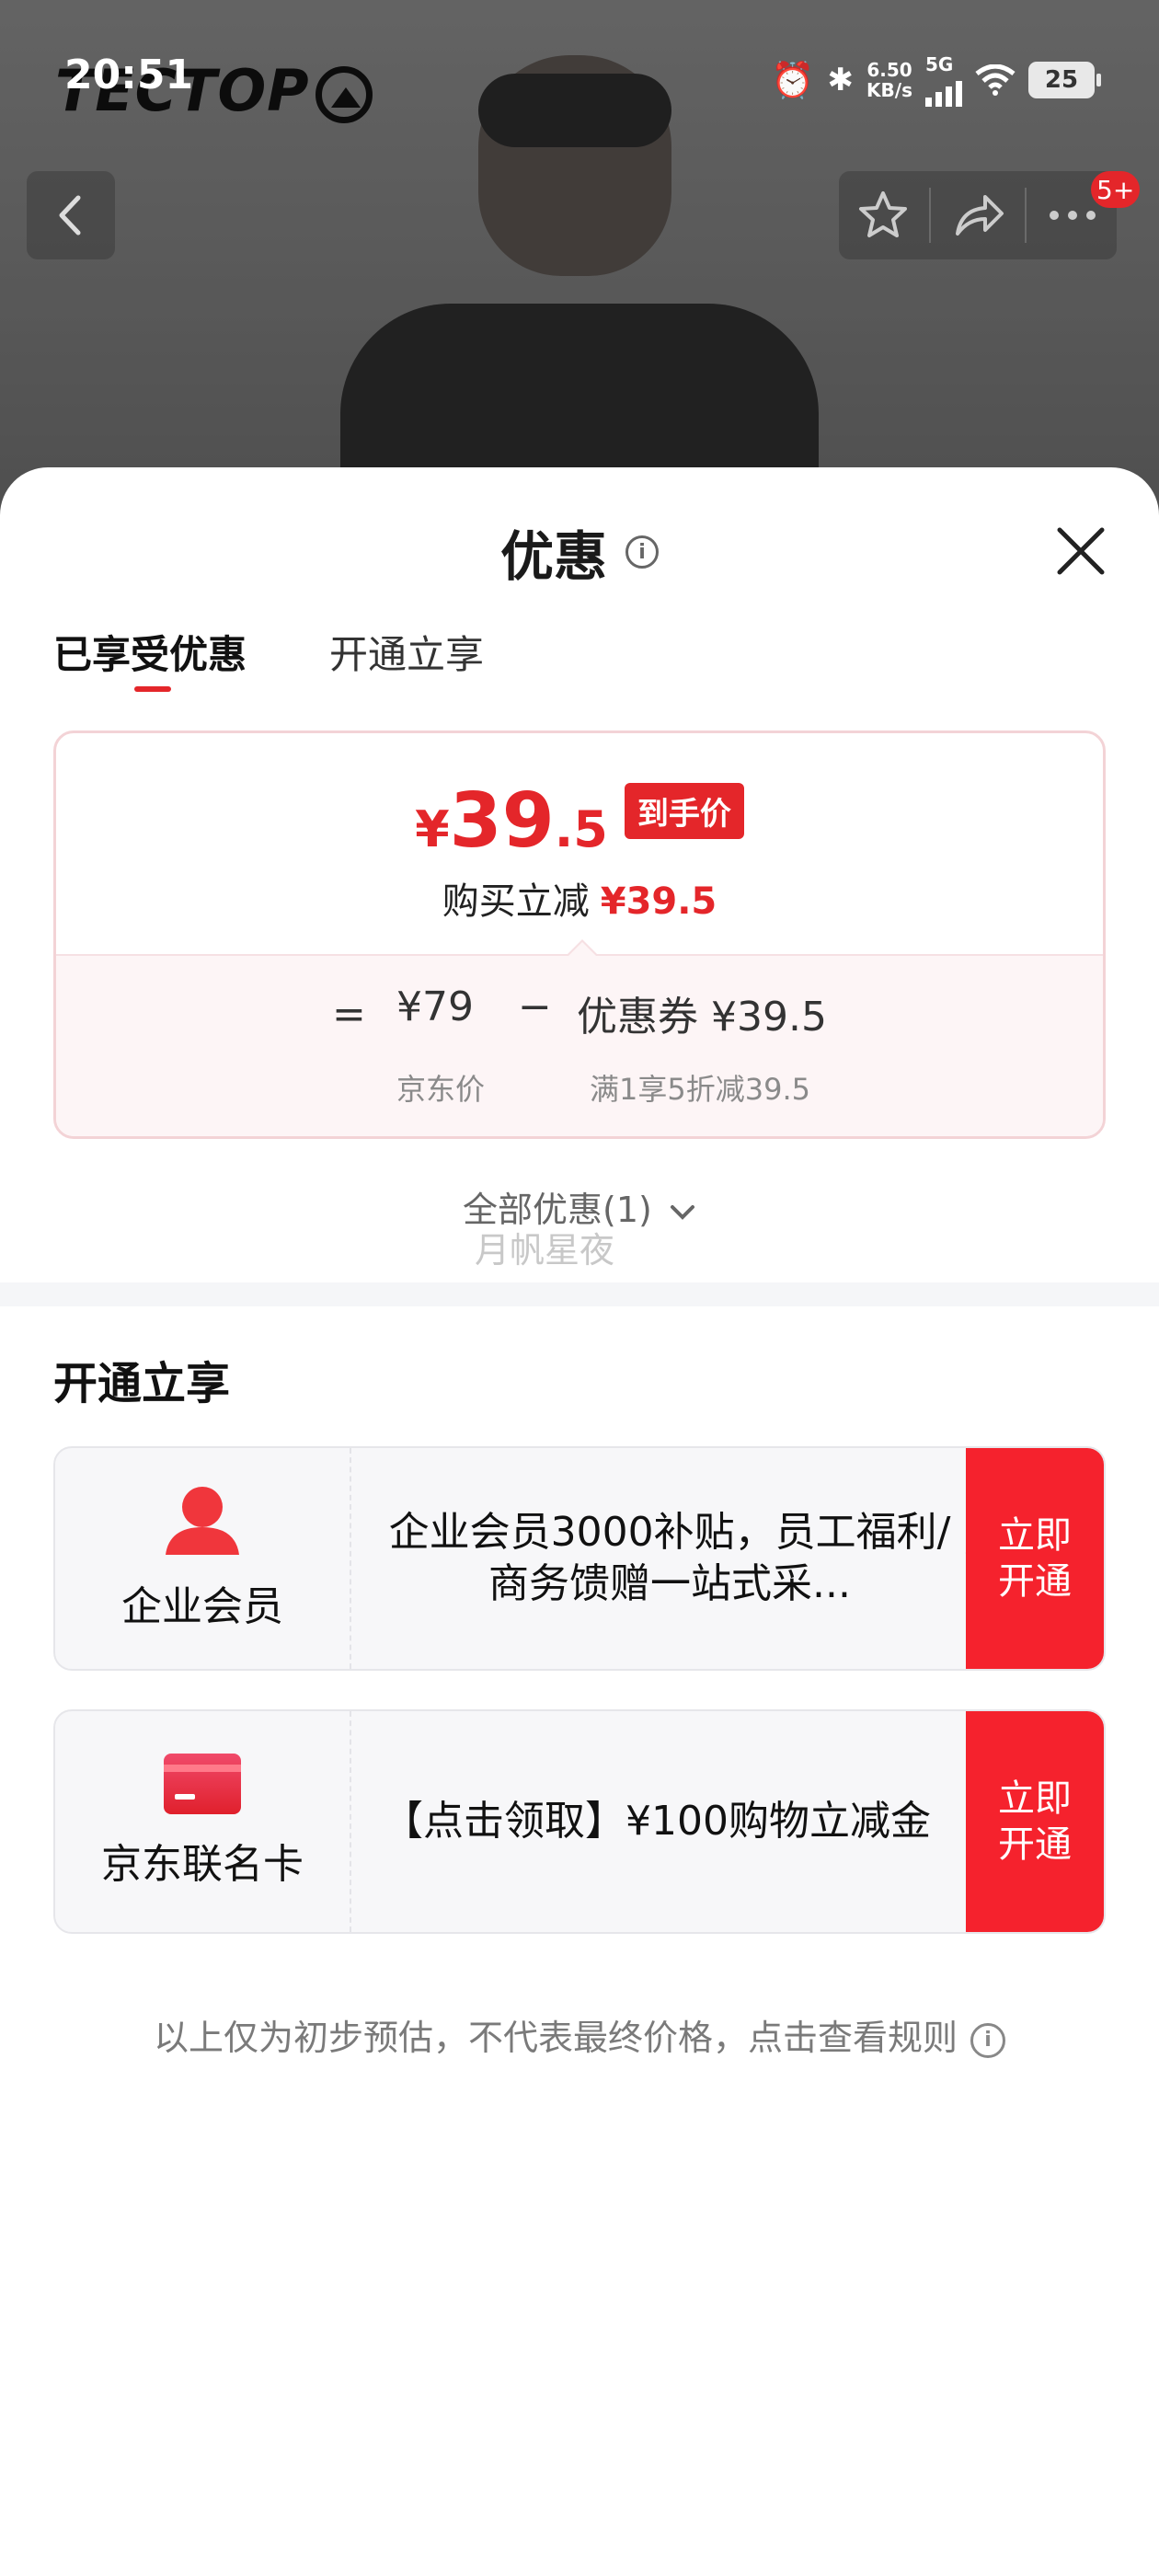  What do you see at coordinates (793, 79) in the screenshot?
I see `alarm-icon: ⏰` at bounding box center [793, 79].